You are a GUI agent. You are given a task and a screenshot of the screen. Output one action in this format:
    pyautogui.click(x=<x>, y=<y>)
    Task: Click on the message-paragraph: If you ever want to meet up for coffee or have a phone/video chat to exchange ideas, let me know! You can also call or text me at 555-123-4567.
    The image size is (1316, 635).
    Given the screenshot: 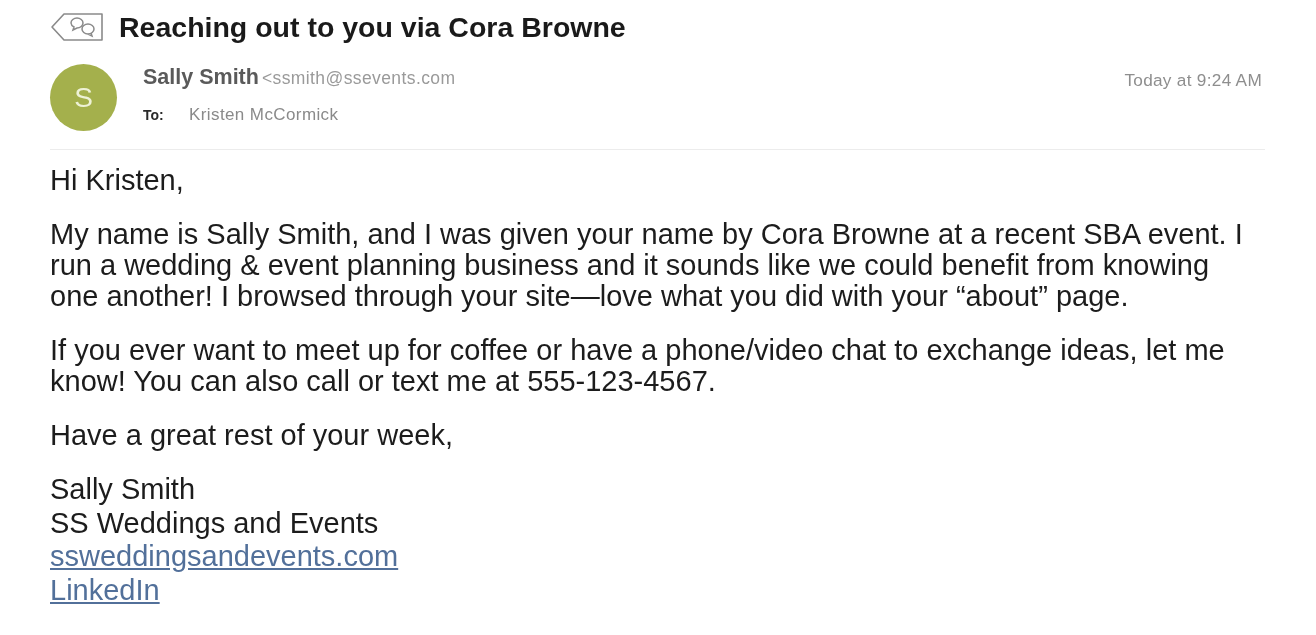 What is the action you would take?
    pyautogui.click(x=638, y=366)
    